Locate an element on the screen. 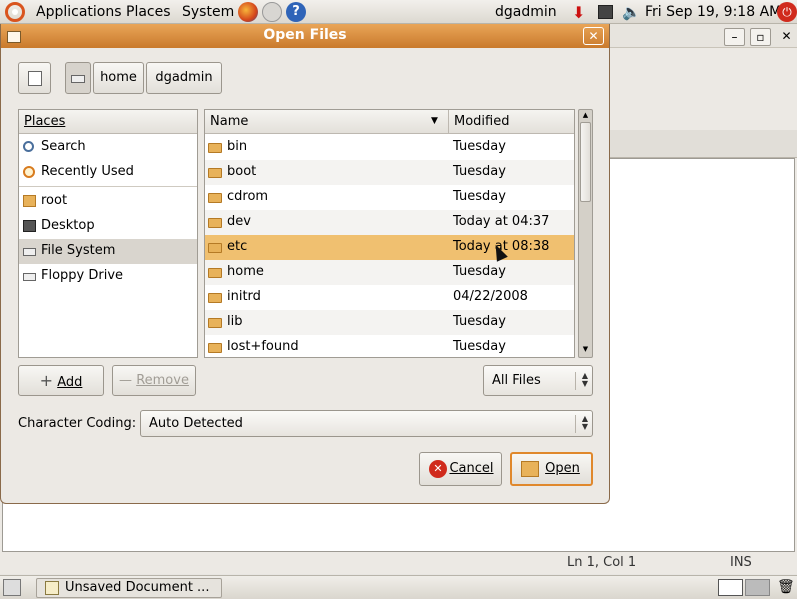 Image resolution: width=797 pixels, height=599 pixels. file-row: bin Tuesday is located at coordinates (389, 147).